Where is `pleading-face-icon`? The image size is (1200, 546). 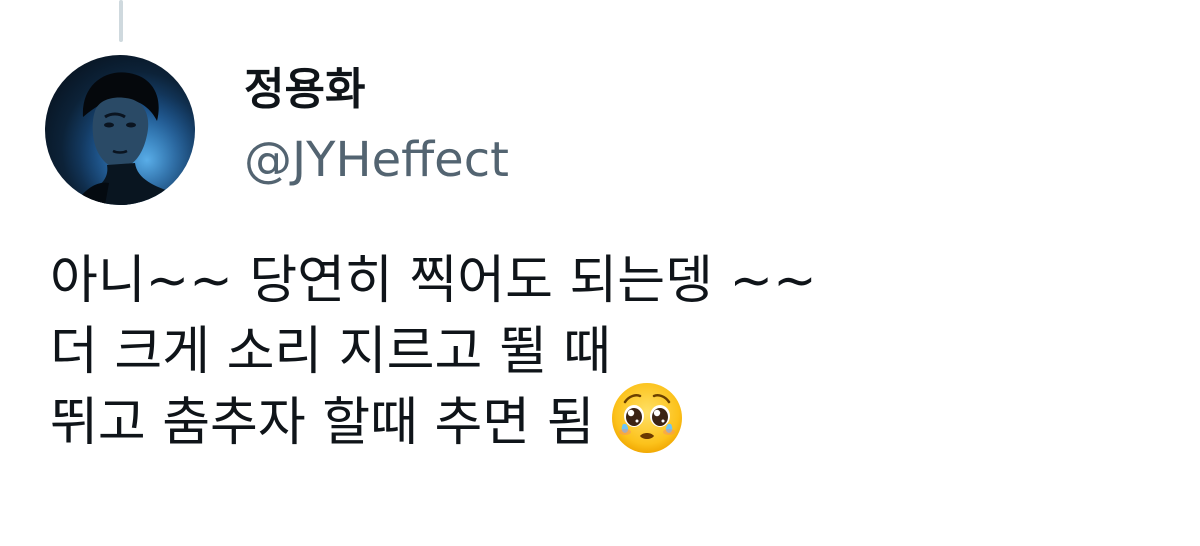 pleading-face-icon is located at coordinates (647, 418).